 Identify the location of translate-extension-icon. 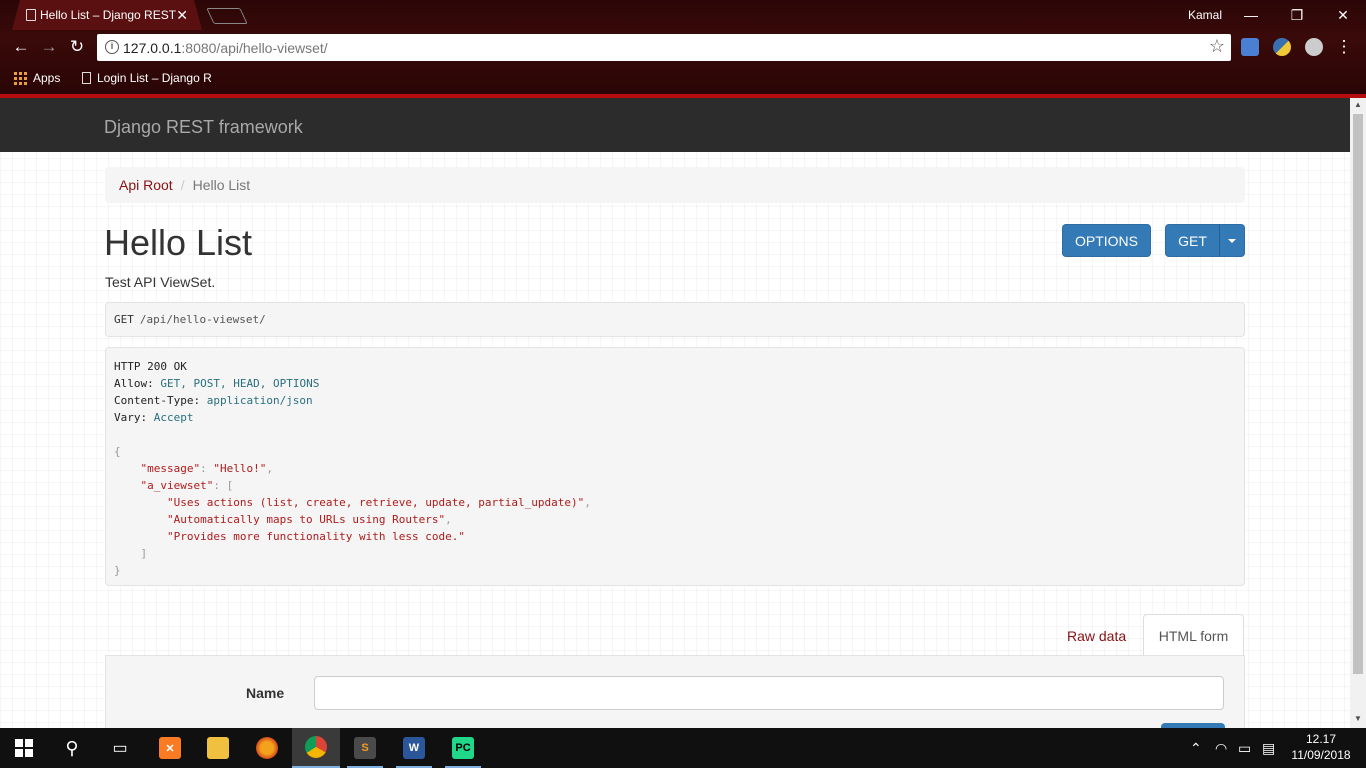
(1250, 47).